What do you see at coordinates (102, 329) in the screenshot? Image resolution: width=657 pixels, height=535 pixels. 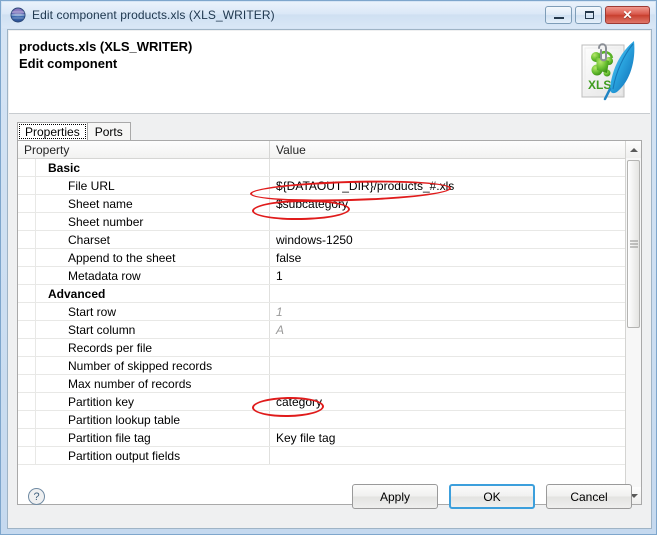 I see `property-label: Start column` at bounding box center [102, 329].